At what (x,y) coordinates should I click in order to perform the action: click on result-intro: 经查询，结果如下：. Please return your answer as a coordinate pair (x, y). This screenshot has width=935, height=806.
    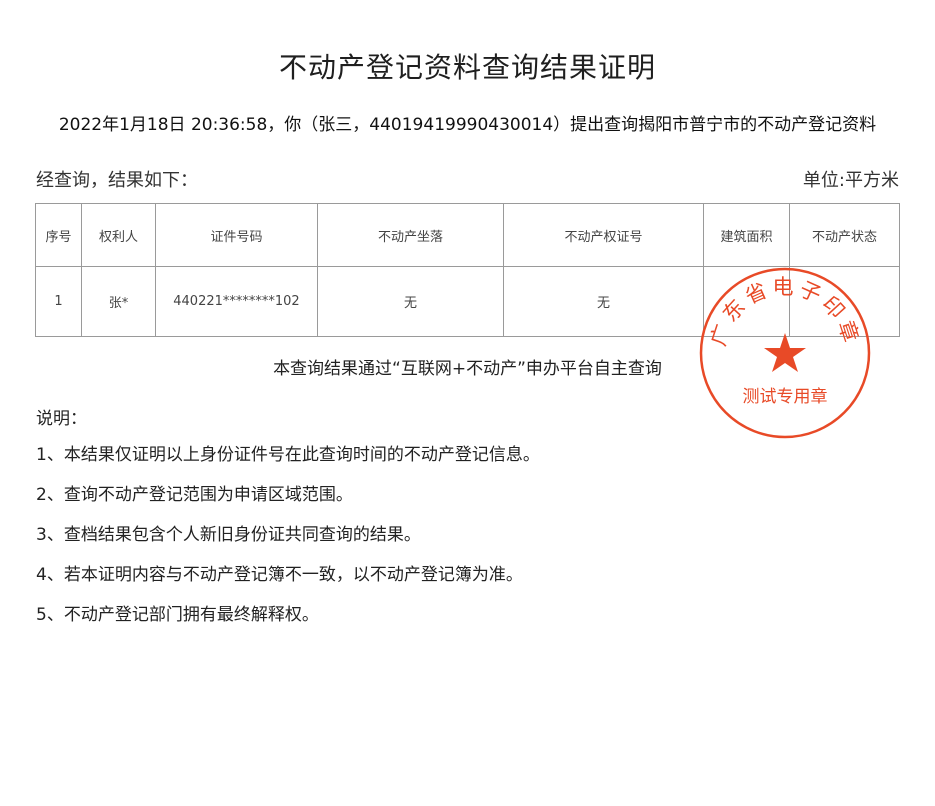
    Looking at the image, I should click on (117, 180).